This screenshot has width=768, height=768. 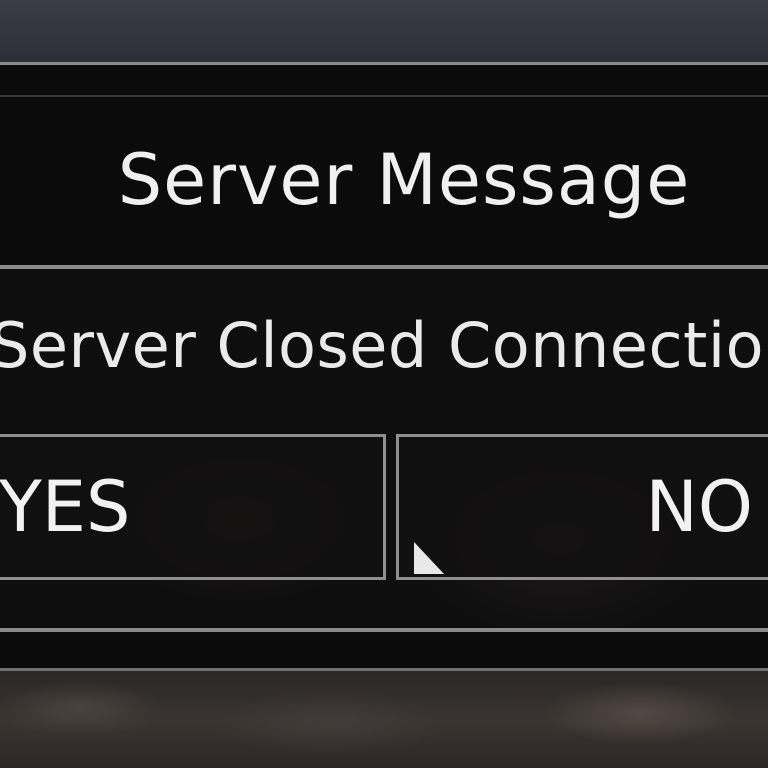 What do you see at coordinates (404, 180) in the screenshot?
I see `dialog-title: Server Message` at bounding box center [404, 180].